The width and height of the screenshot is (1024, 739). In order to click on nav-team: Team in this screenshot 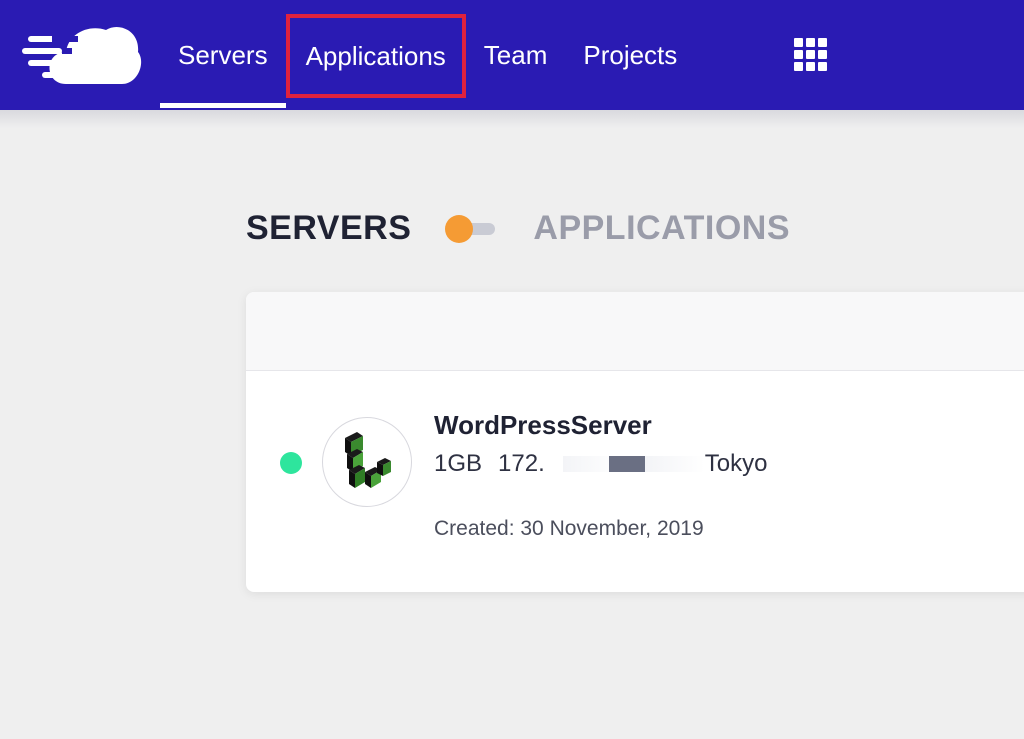, I will do `click(516, 55)`.